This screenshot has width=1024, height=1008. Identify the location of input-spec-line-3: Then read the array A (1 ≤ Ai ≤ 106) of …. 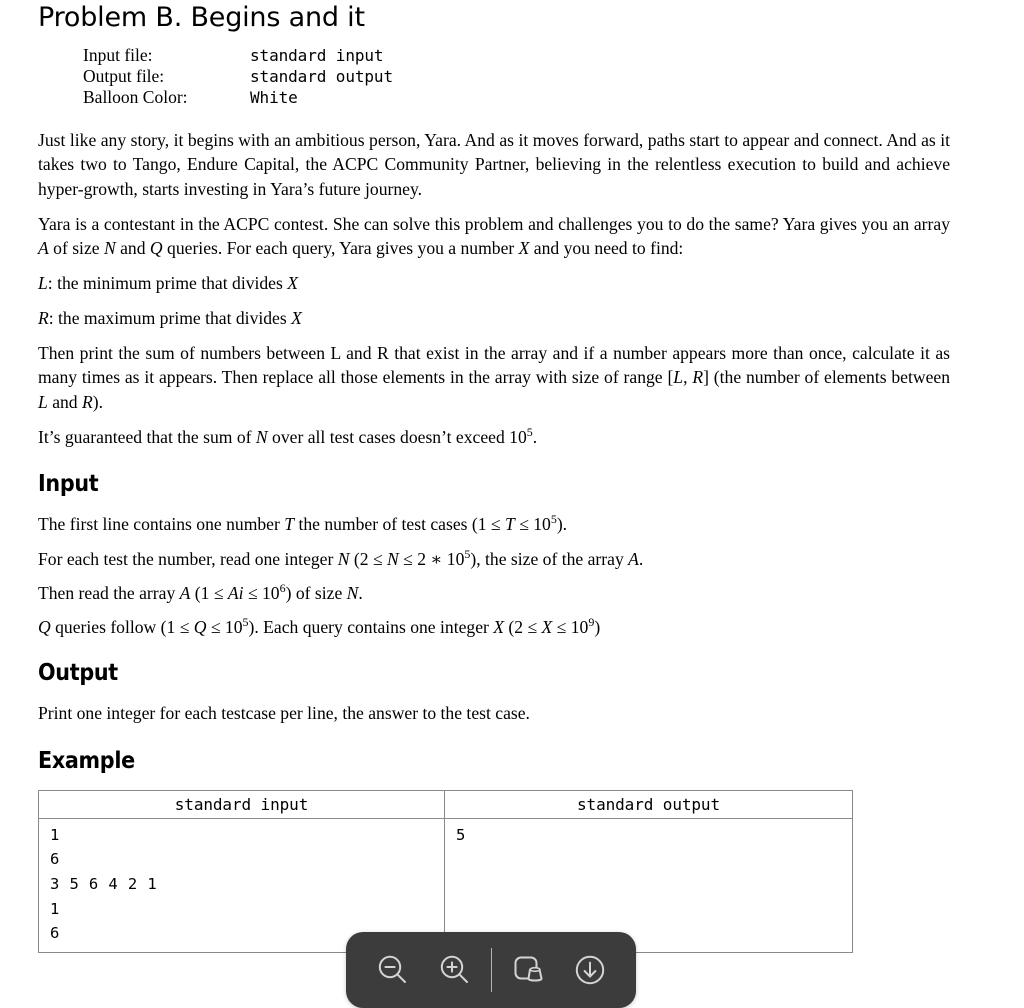
(494, 593).